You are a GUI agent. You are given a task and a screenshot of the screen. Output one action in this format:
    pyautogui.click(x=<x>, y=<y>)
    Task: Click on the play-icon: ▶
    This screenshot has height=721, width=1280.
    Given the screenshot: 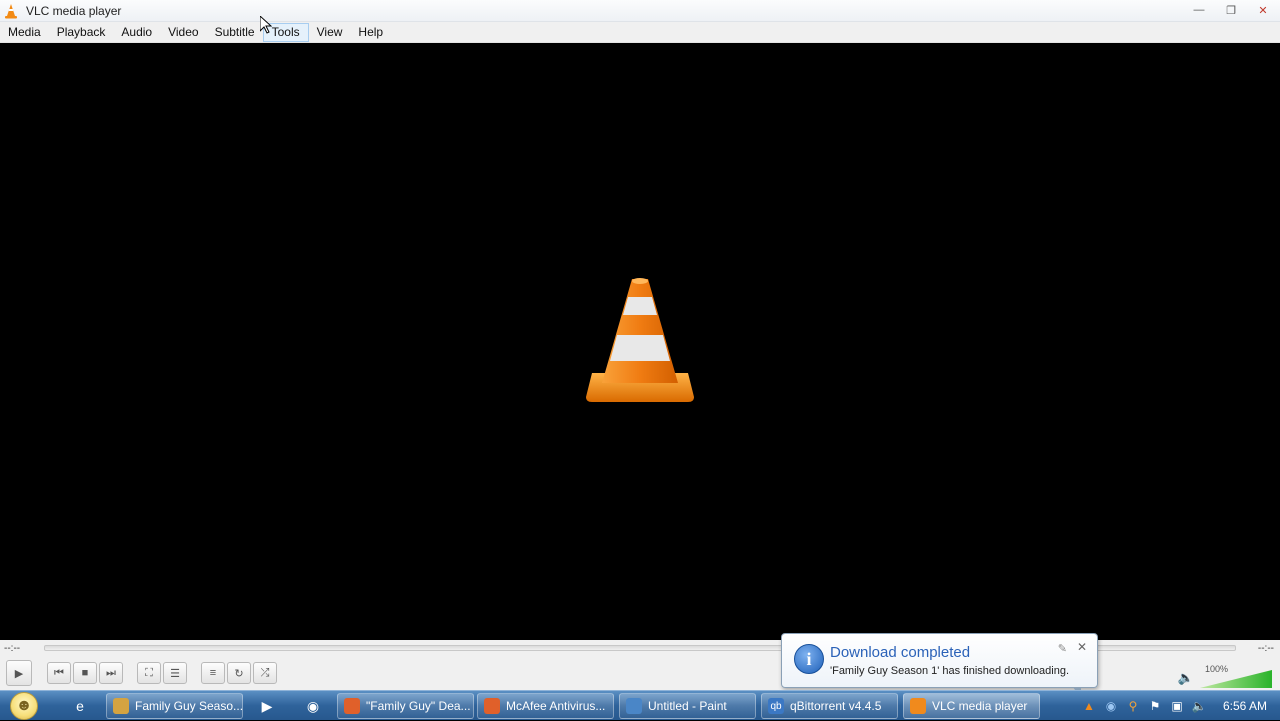 What is the action you would take?
    pyautogui.click(x=19, y=673)
    